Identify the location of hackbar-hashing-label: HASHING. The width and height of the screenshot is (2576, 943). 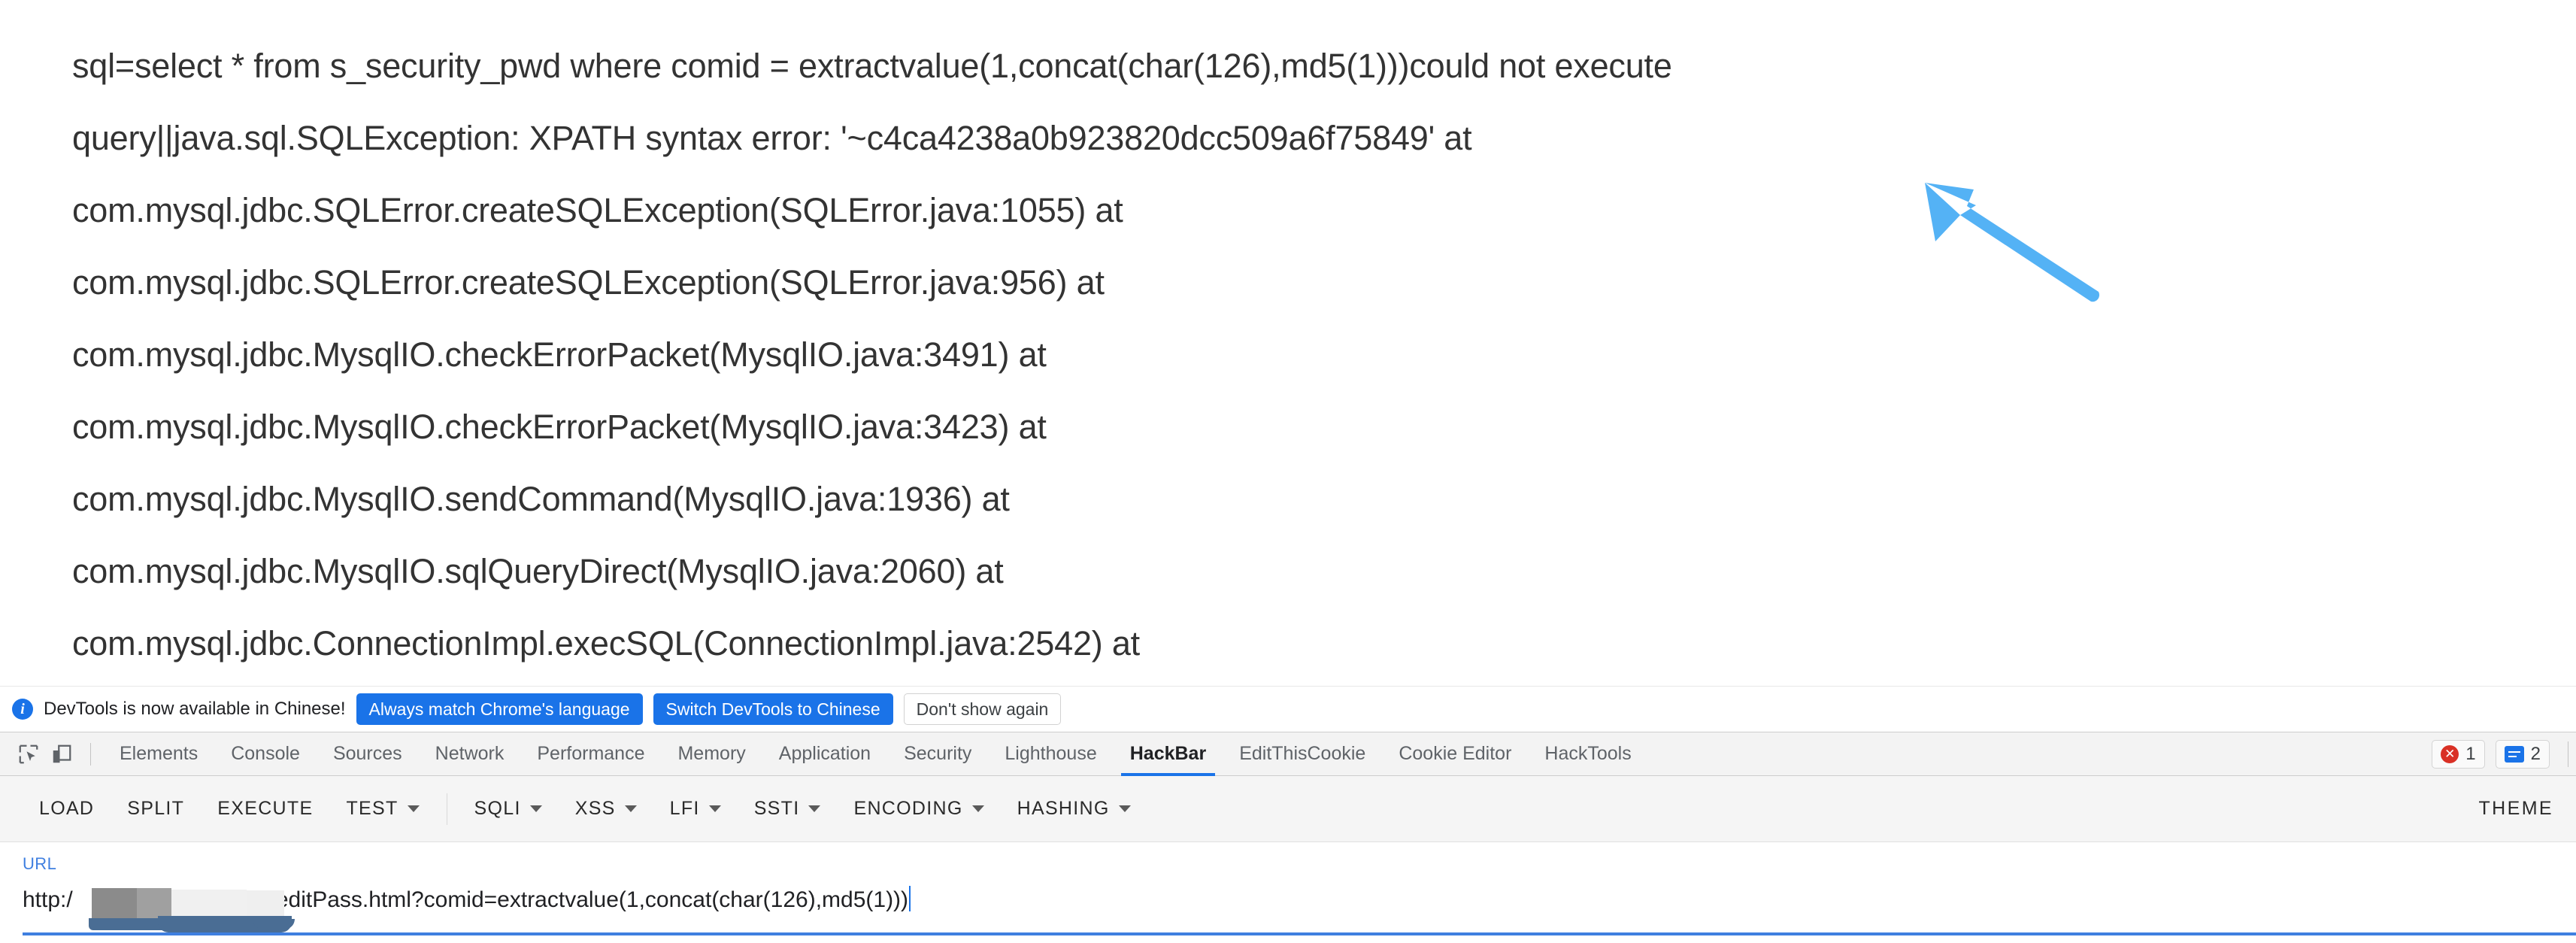
(1063, 808).